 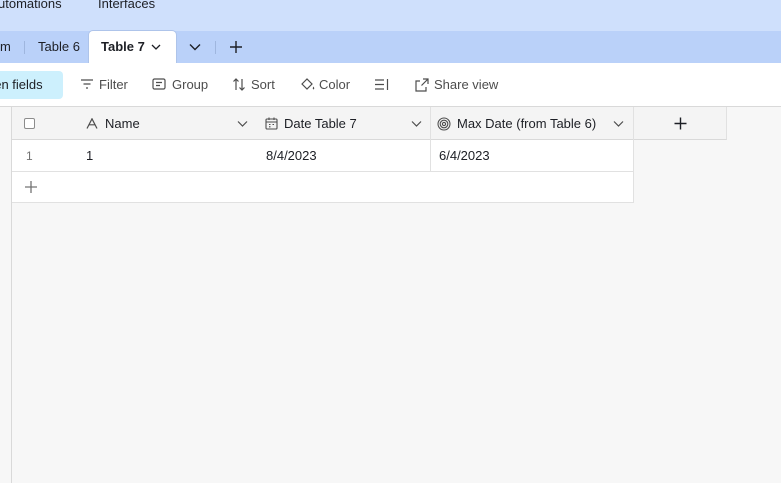 What do you see at coordinates (113, 84) in the screenshot?
I see `filter-label: Filter` at bounding box center [113, 84].